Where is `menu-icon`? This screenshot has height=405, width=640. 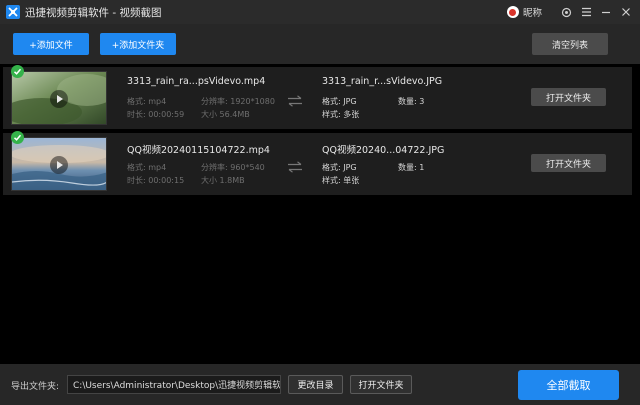 menu-icon is located at coordinates (586, 12).